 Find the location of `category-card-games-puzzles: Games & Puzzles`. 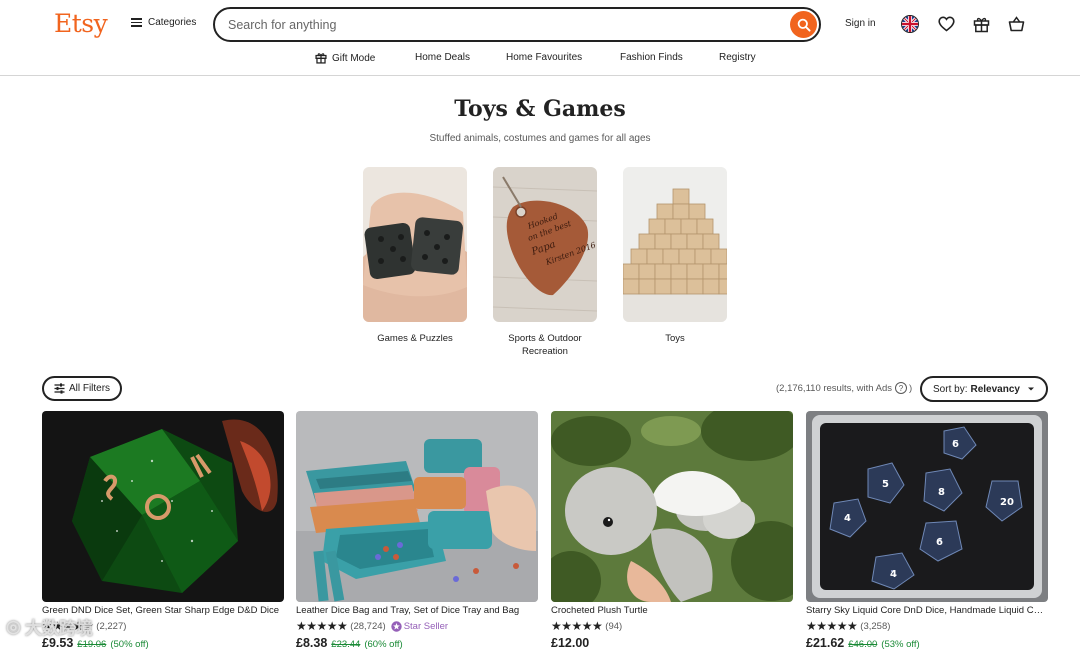

category-card-games-puzzles: Games & Puzzles is located at coordinates (415, 256).